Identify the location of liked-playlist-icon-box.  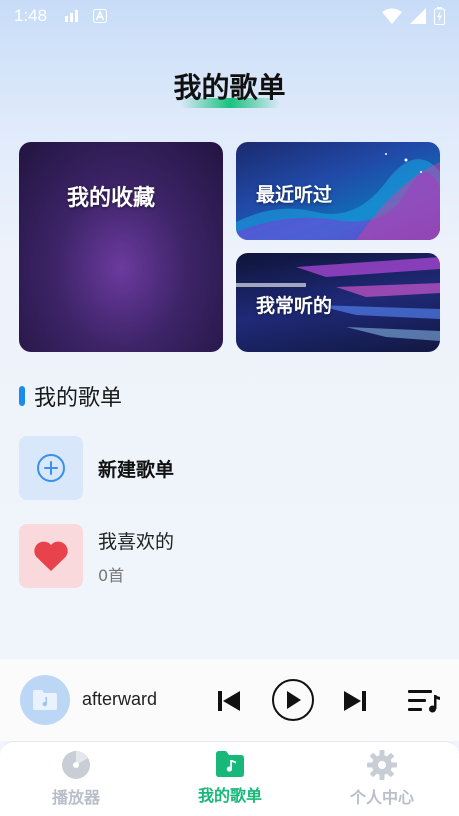
(51, 556).